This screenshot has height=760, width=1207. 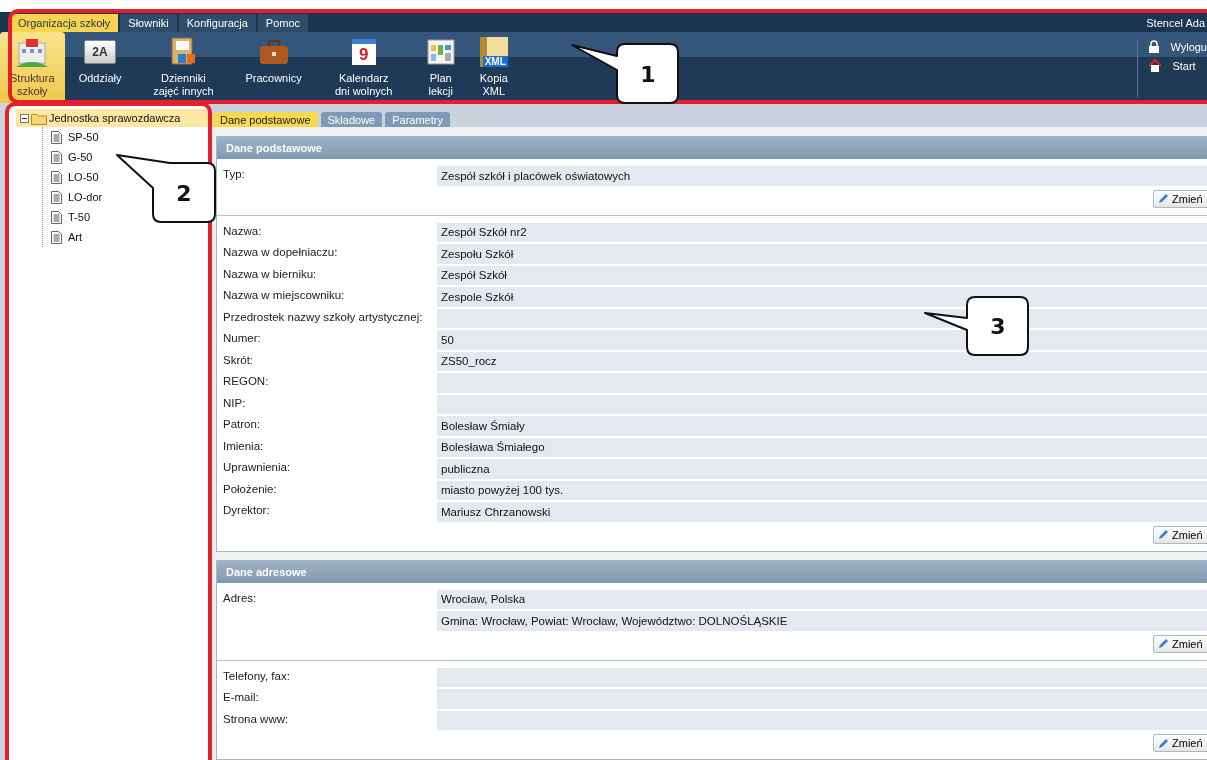 What do you see at coordinates (822, 599) in the screenshot?
I see `field-value: Wrocław, Polska` at bounding box center [822, 599].